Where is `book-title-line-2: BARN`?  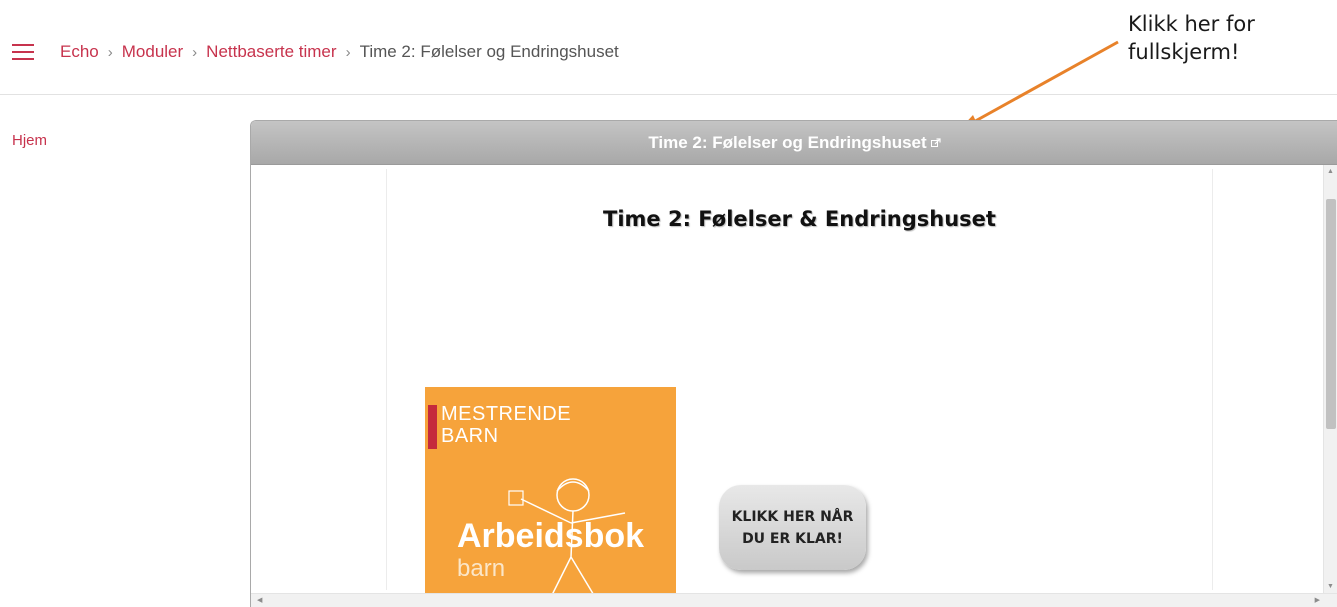 book-title-line-2: BARN is located at coordinates (470, 436).